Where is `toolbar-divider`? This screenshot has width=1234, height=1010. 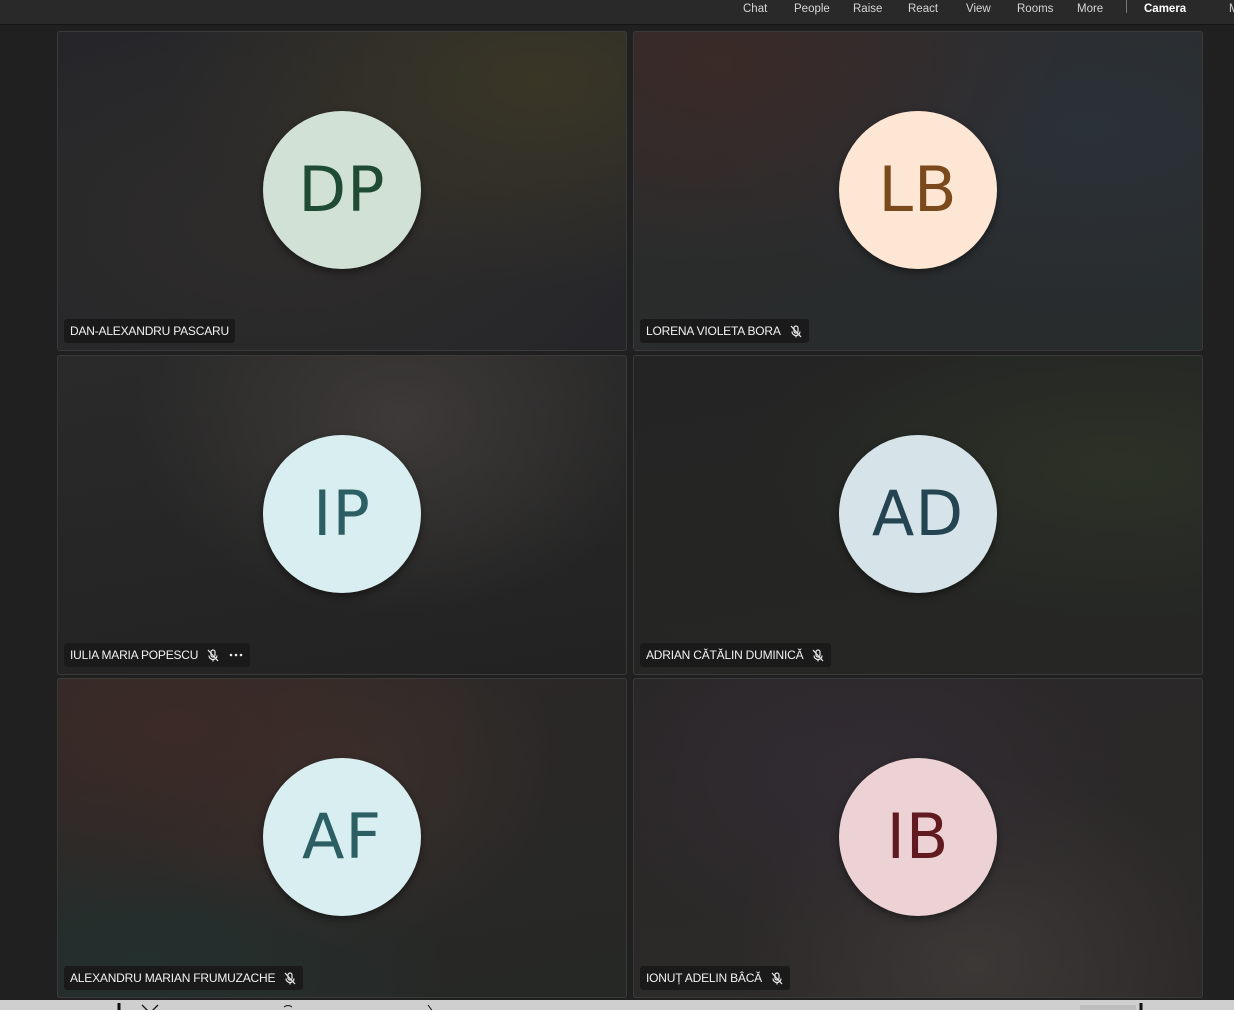 toolbar-divider is located at coordinates (1126, 6).